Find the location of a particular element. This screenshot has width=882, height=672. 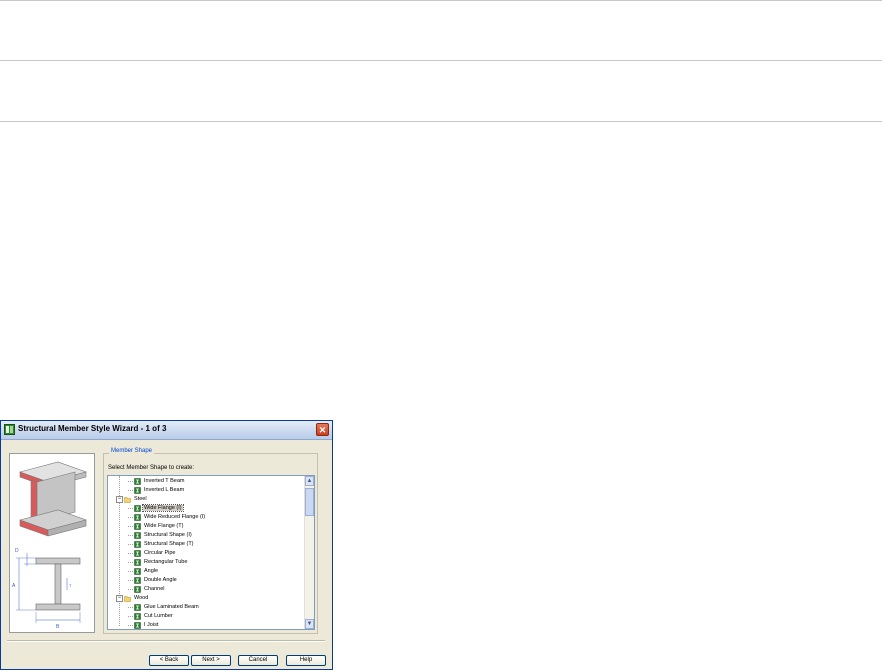

tree-item-label: Rectangular Tube is located at coordinates (166, 562).